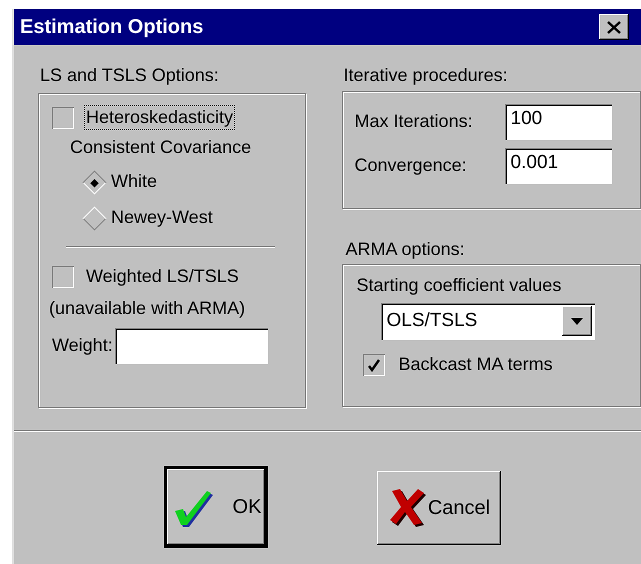 This screenshot has width=641, height=564. Describe the element at coordinates (487, 321) in the screenshot. I see `dropdown: OLS/TSLS` at that location.